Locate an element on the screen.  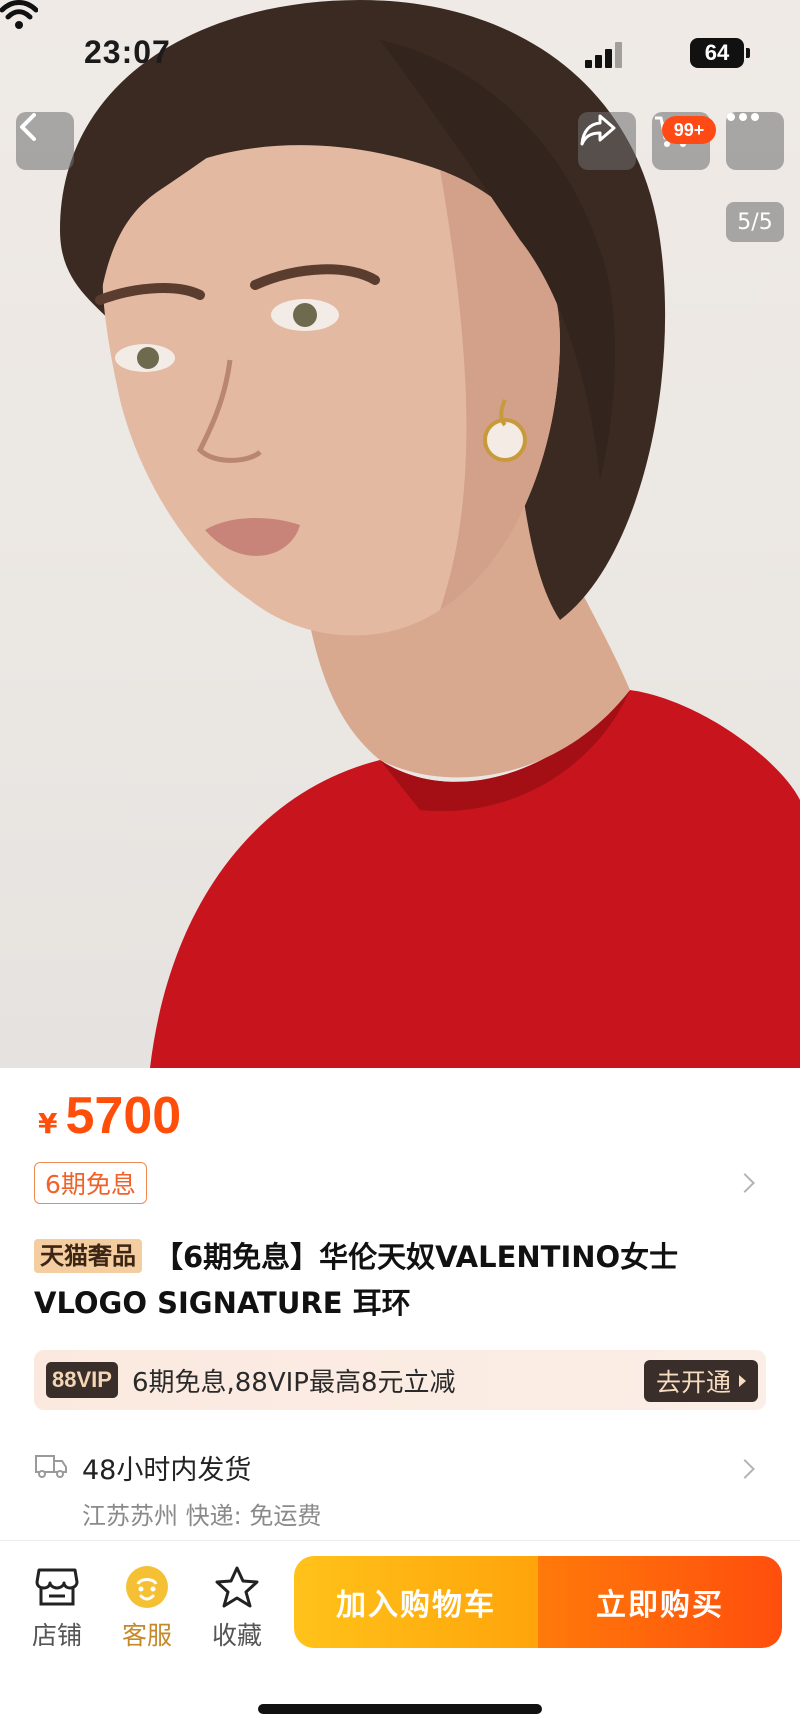
share-icon is located at coordinates (598, 130).